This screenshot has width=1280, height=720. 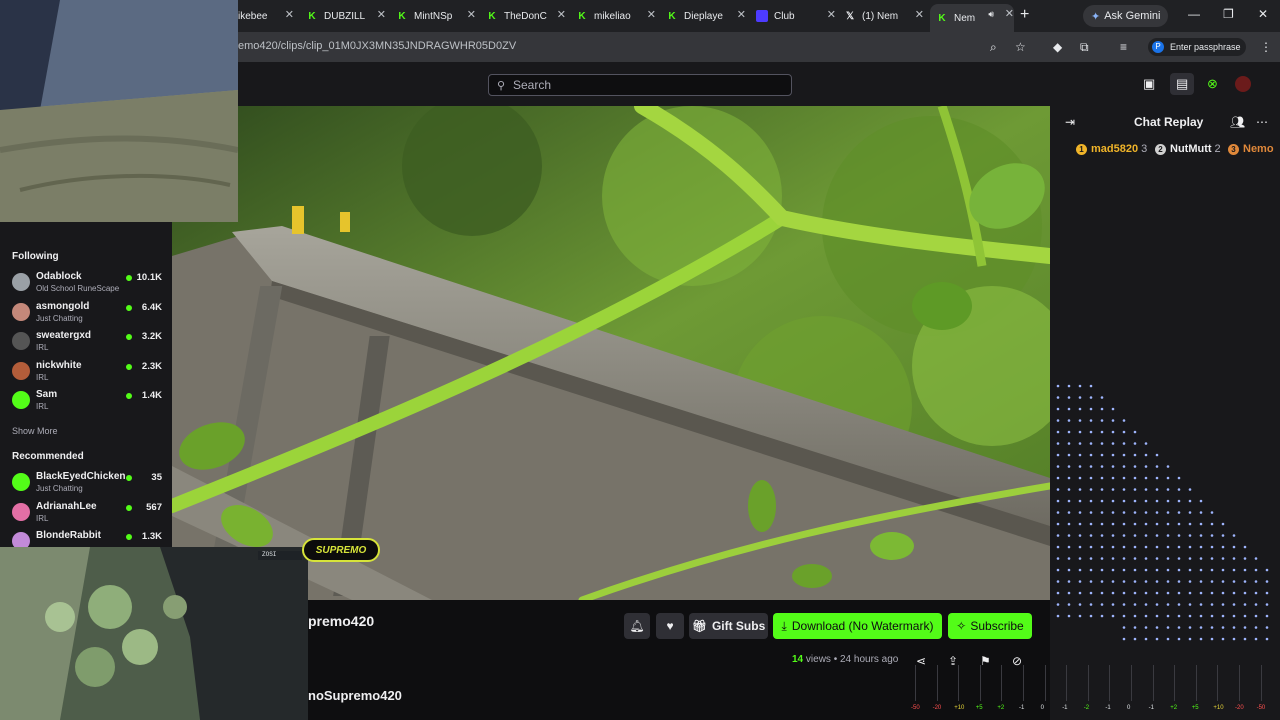 What do you see at coordinates (1262, 122) in the screenshot?
I see `chat-more-icon: ⋯` at bounding box center [1262, 122].